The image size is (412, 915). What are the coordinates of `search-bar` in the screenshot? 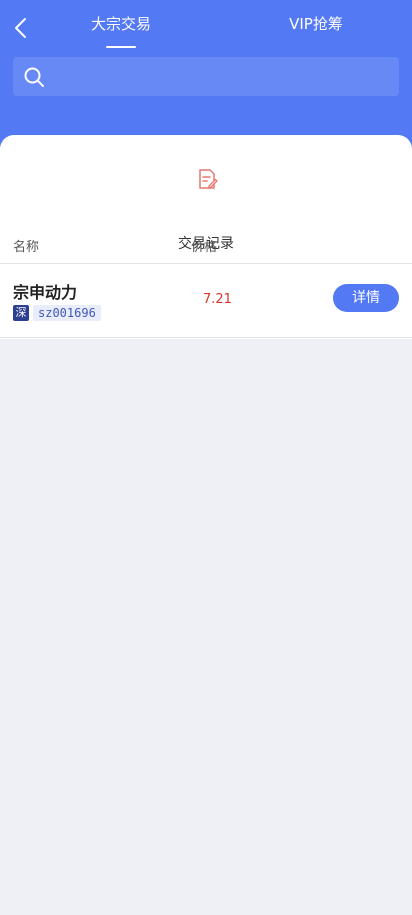 It's located at (206, 76).